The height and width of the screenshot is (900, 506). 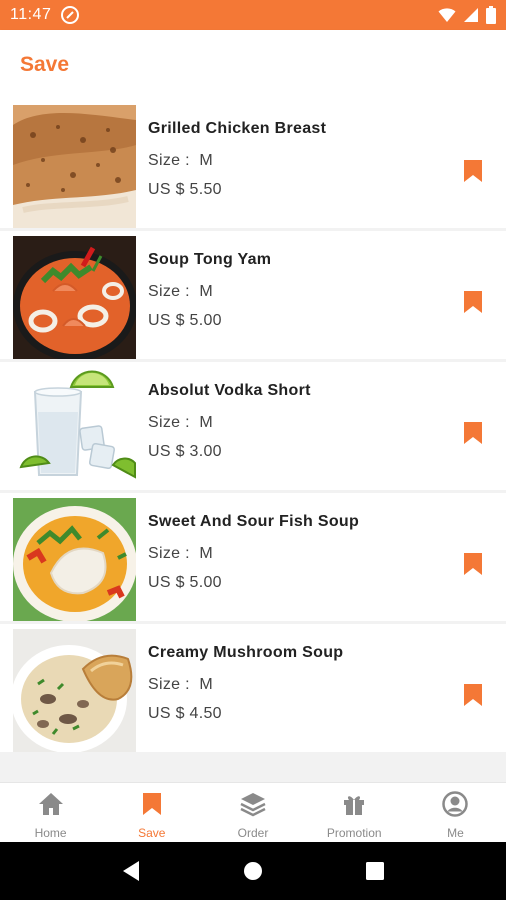 I want to click on app-header: Save, so click(x=253, y=65).